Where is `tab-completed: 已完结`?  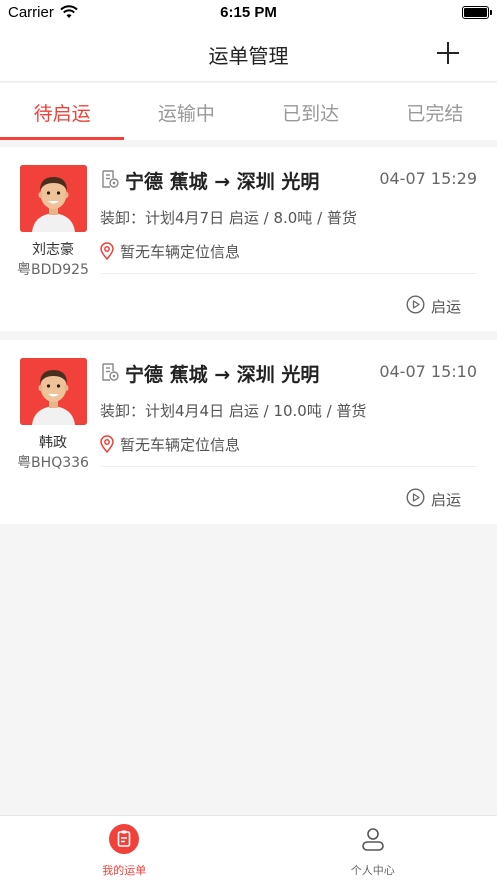 tab-completed: 已完结 is located at coordinates (435, 111).